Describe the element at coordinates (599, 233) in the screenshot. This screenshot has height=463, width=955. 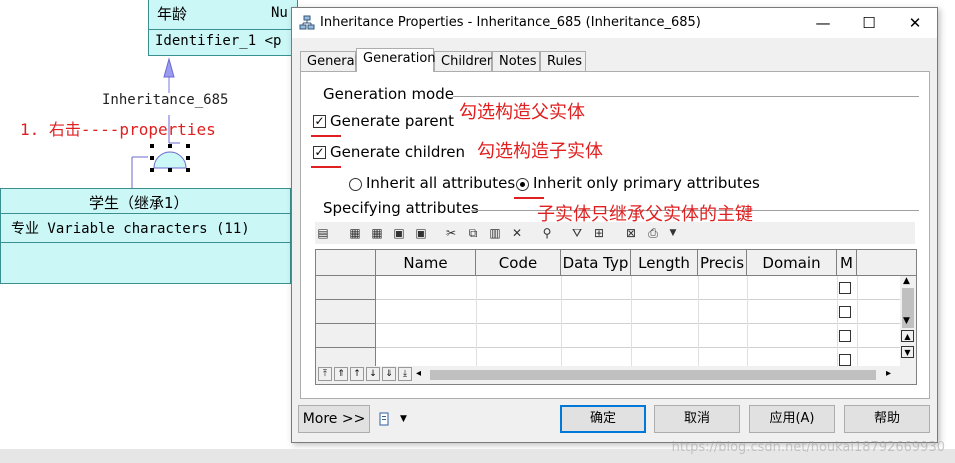
I see `excel-export-icon: ⊞` at that location.